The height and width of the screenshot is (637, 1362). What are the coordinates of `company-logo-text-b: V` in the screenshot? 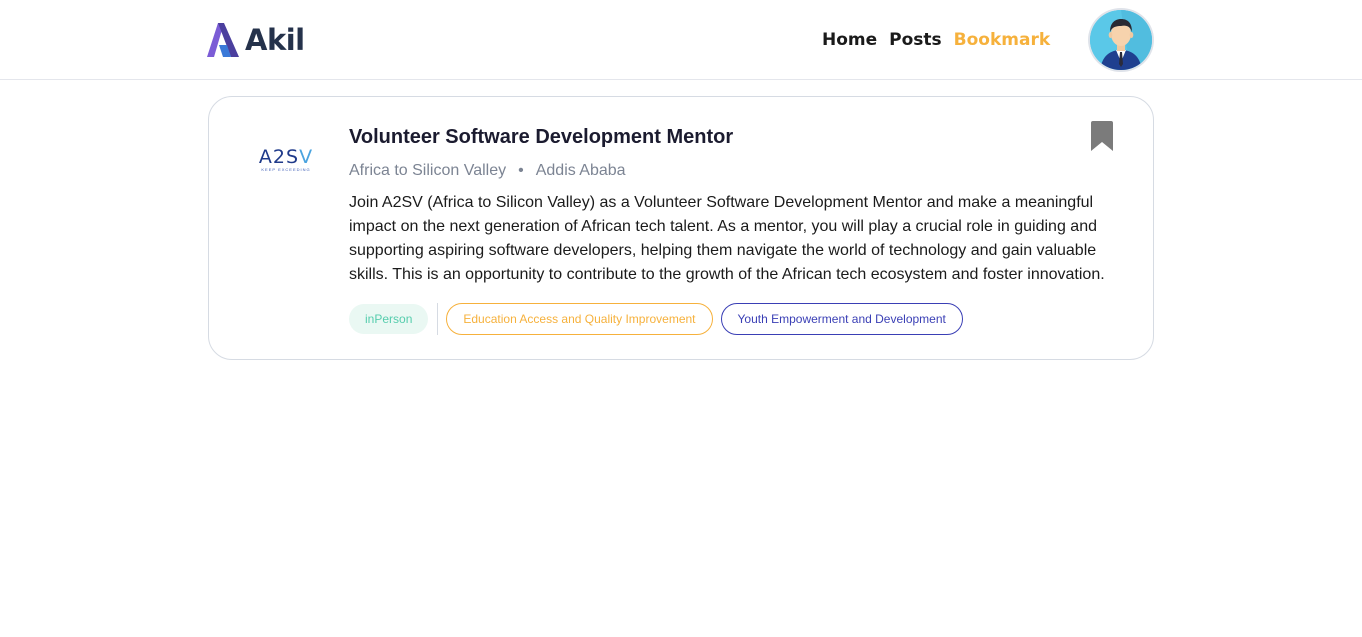 It's located at (306, 157).